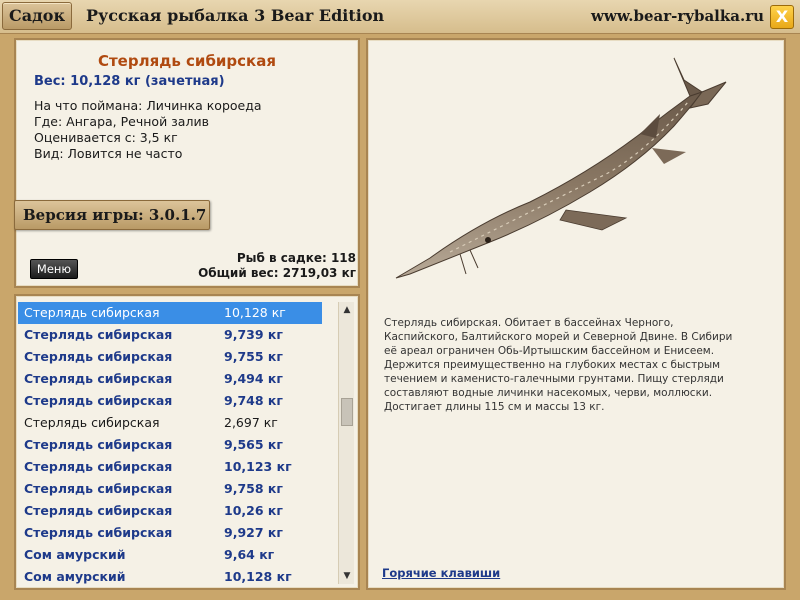 The width and height of the screenshot is (800, 600). Describe the element at coordinates (347, 411) in the screenshot. I see `scroll-thumb` at that location.